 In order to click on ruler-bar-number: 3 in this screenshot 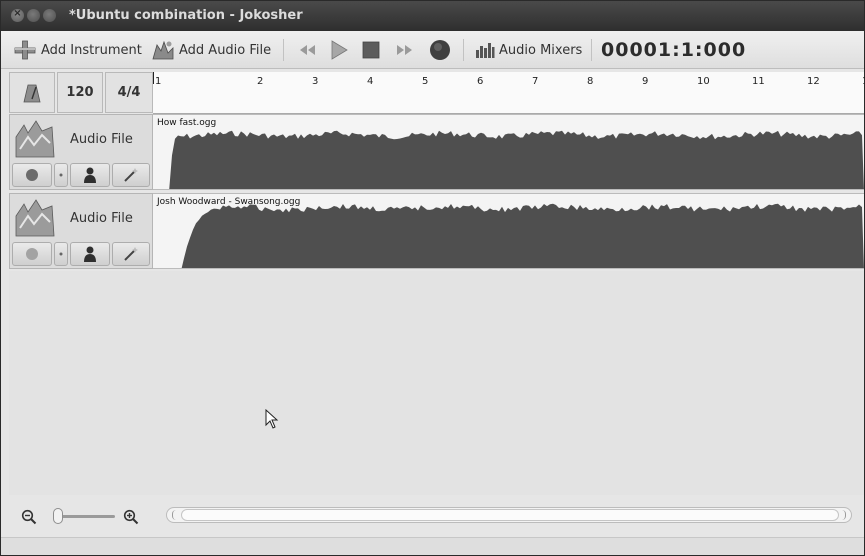, I will do `click(315, 81)`.